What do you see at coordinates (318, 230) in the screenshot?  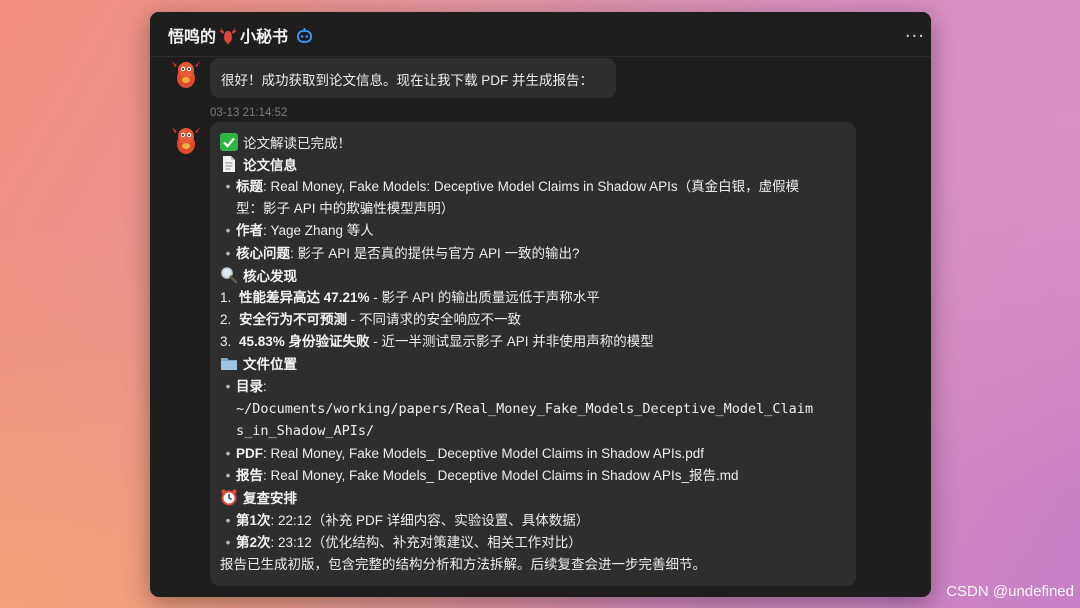 I see `value: : Yage Zhang 等人` at bounding box center [318, 230].